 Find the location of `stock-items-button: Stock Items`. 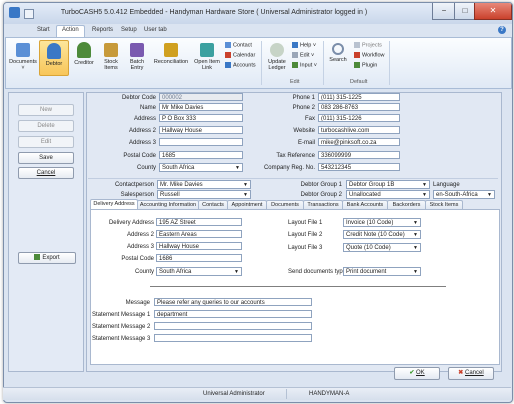

stock-items-button: Stock Items is located at coordinates (111, 55).